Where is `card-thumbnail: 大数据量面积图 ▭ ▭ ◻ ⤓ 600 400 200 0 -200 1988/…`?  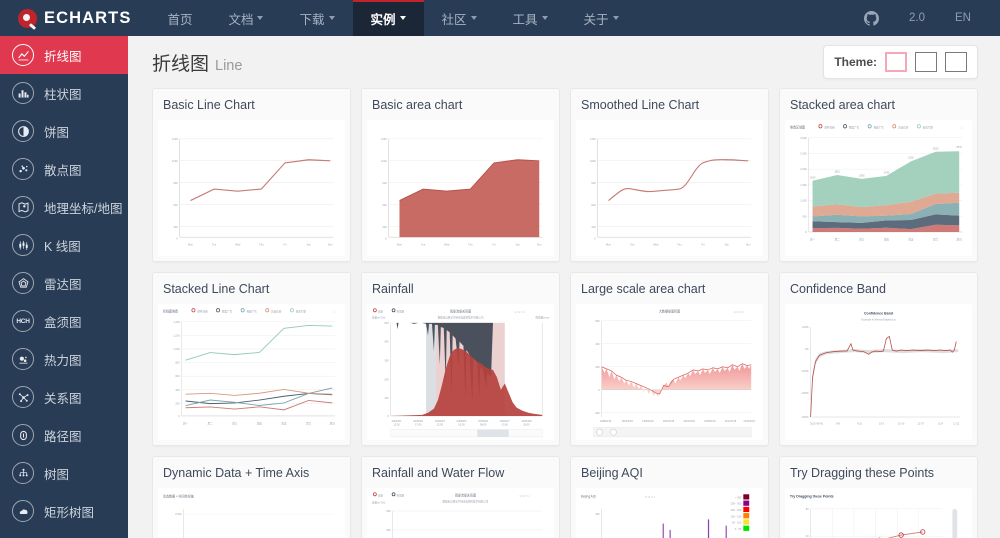
card-thumbnail: 大数据量面积图 ▭ ▭ ◻ ⤓ 600 400 200 0 -200 1988/… is located at coordinates (669, 372).